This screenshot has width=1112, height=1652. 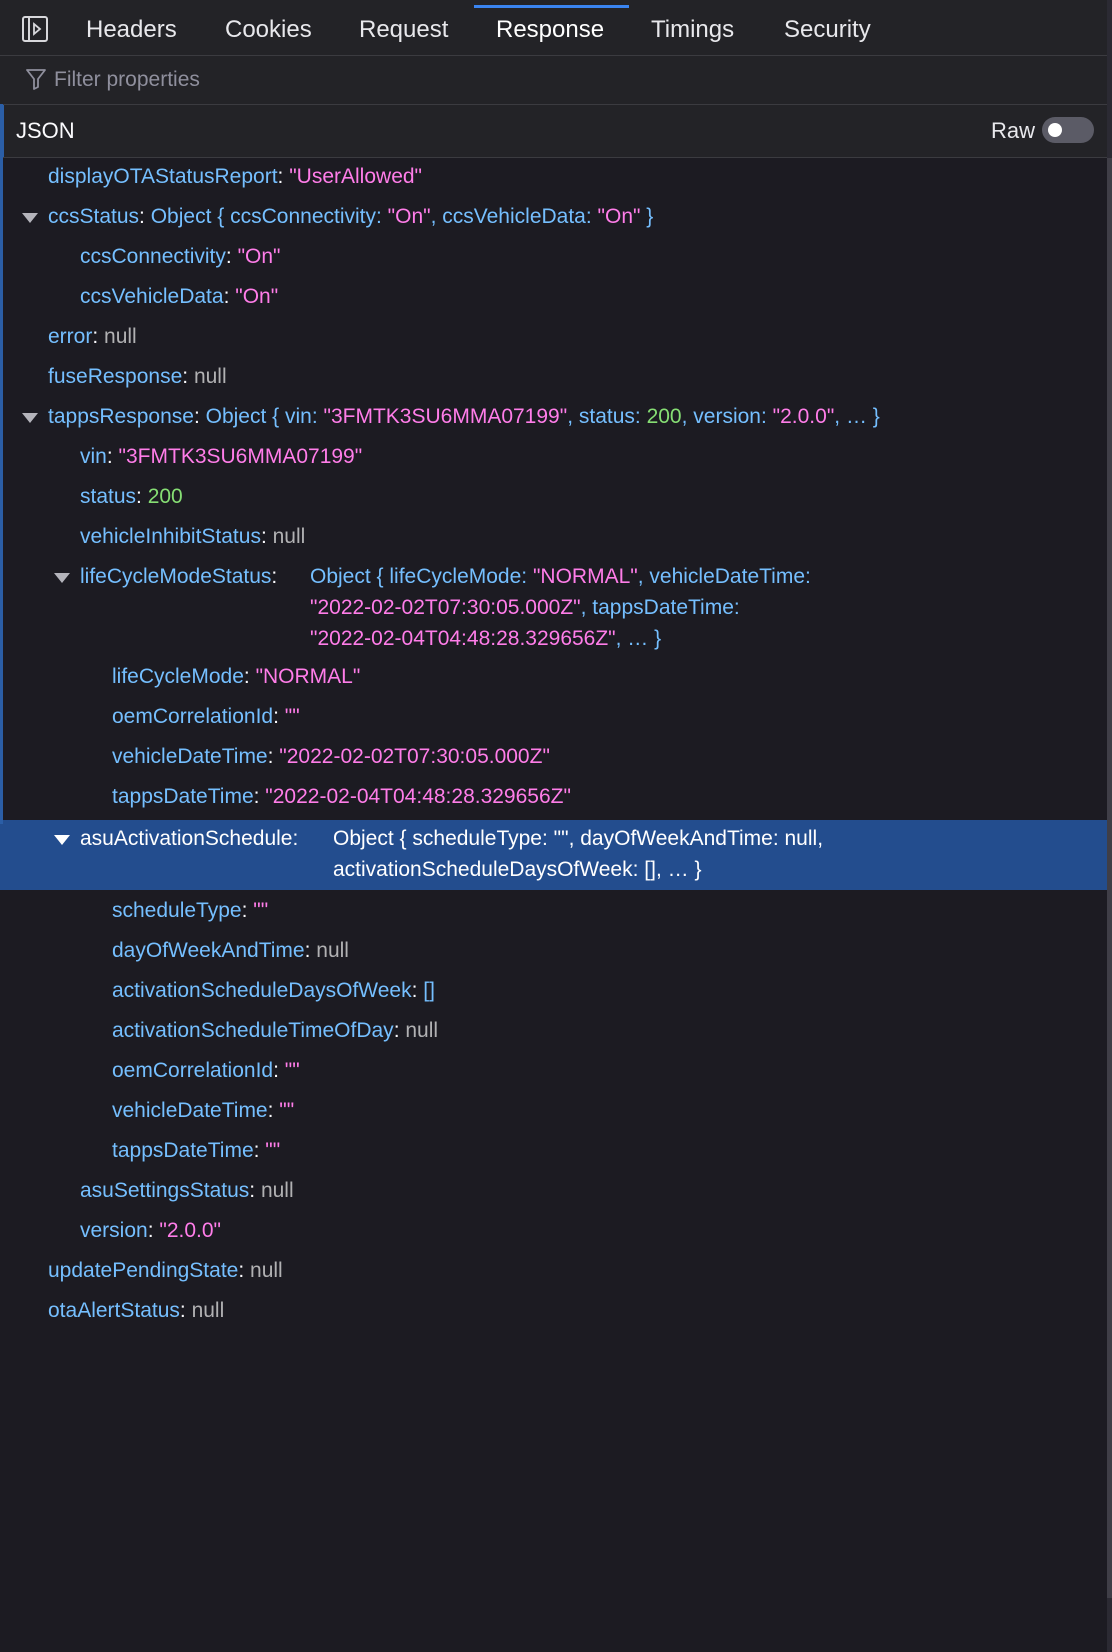 What do you see at coordinates (553, 378) in the screenshot?
I see `tree-row-fuseResponse: fuseResponse: null` at bounding box center [553, 378].